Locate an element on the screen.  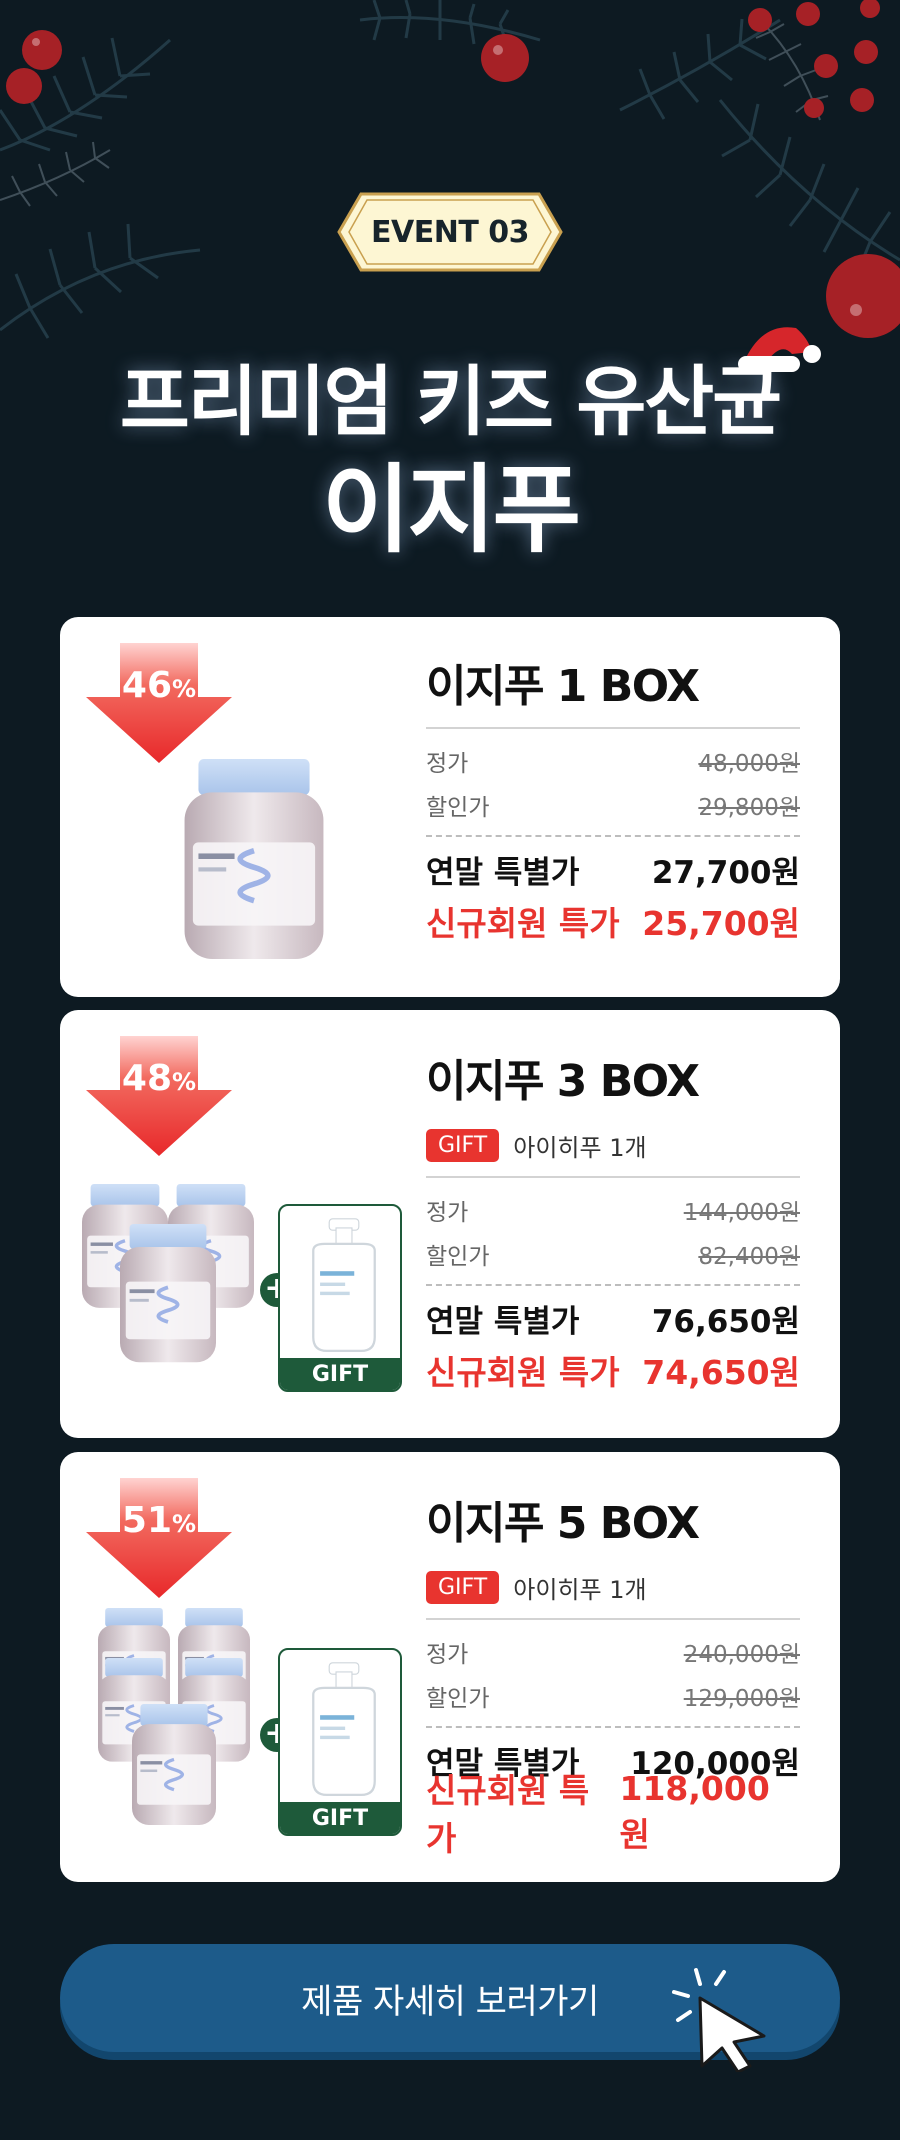
product-title: 이지푸 1 BOX is located at coordinates (563, 686).